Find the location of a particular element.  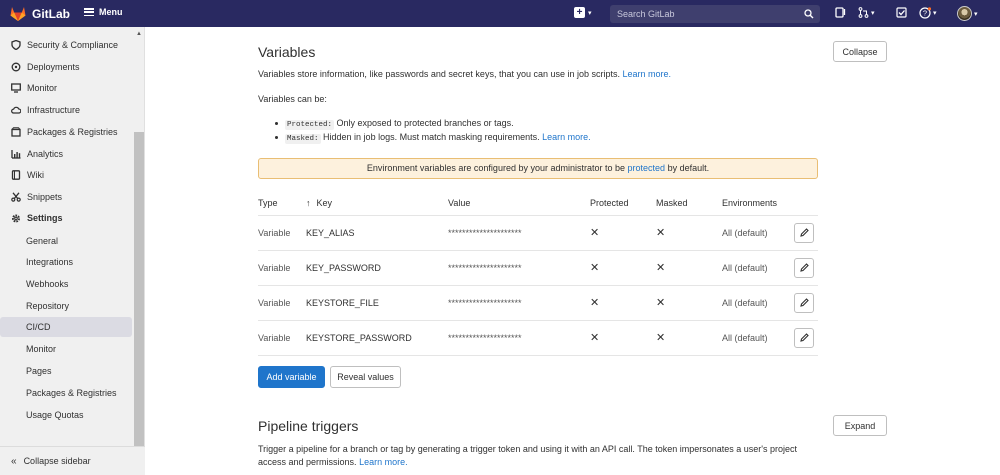

sidebar-subitem-ci-cd: CI/CD is located at coordinates (66, 327).